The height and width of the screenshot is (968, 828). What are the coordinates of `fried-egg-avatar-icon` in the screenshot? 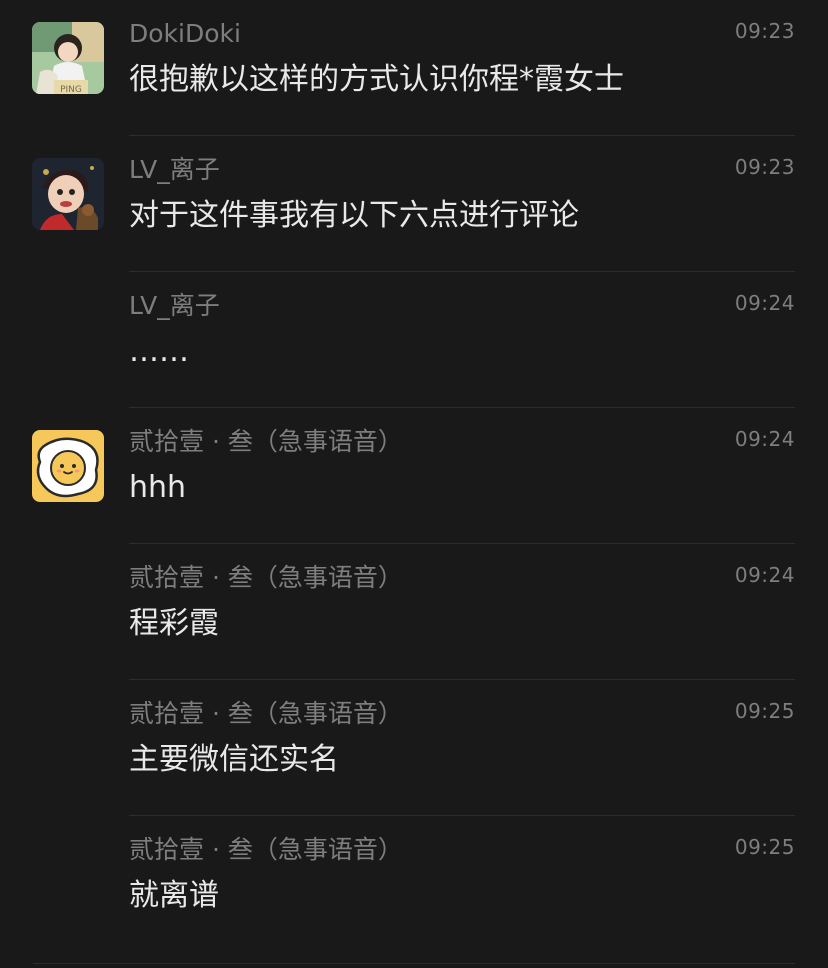 It's located at (68, 466).